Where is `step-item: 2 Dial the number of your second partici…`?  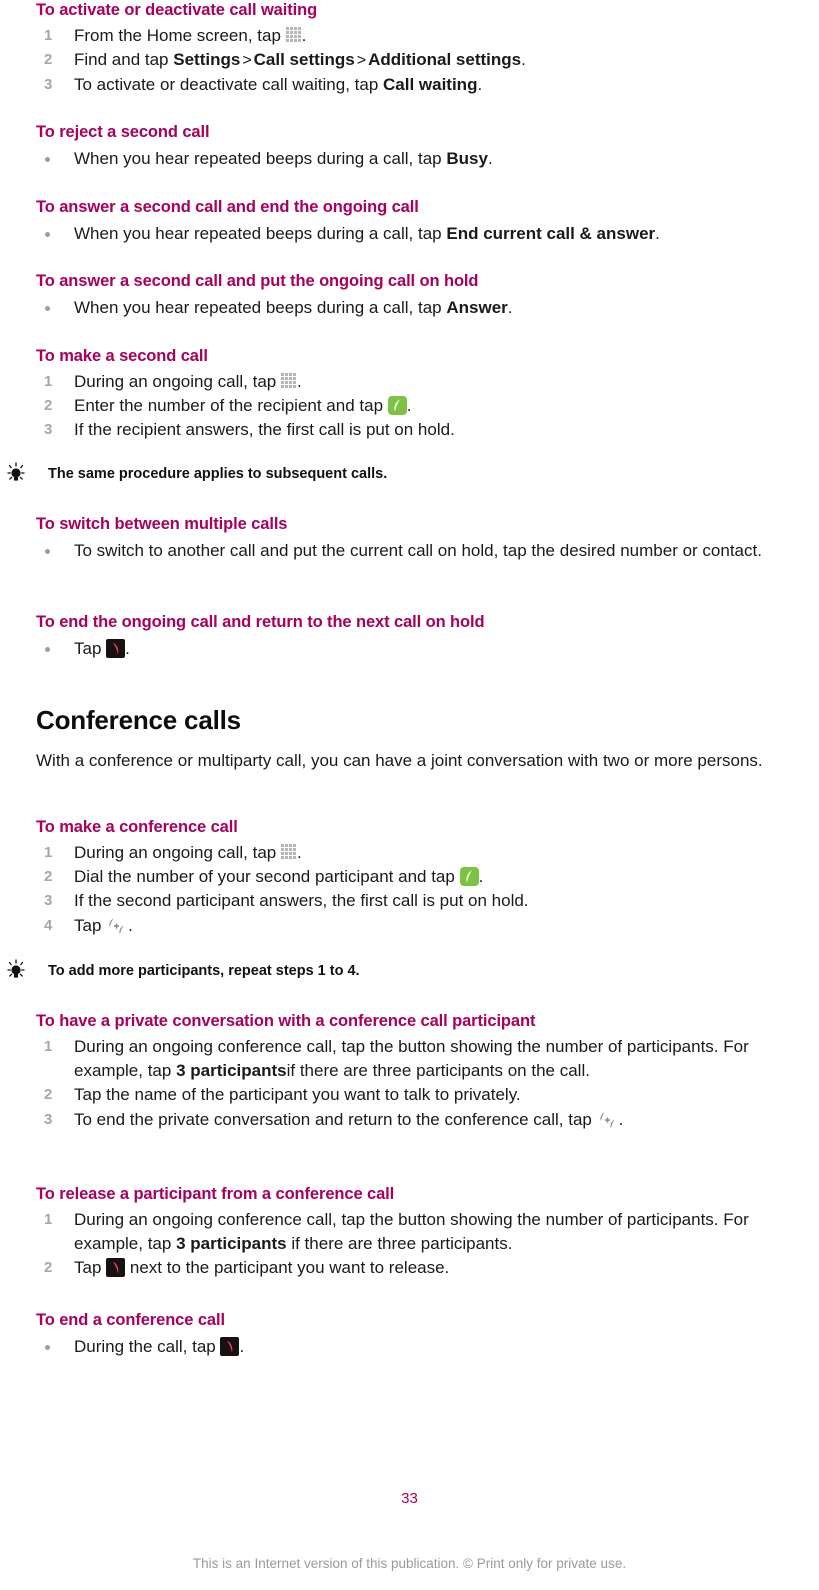
step-item: 2 Dial the number of your second partici… is located at coordinates (421, 877).